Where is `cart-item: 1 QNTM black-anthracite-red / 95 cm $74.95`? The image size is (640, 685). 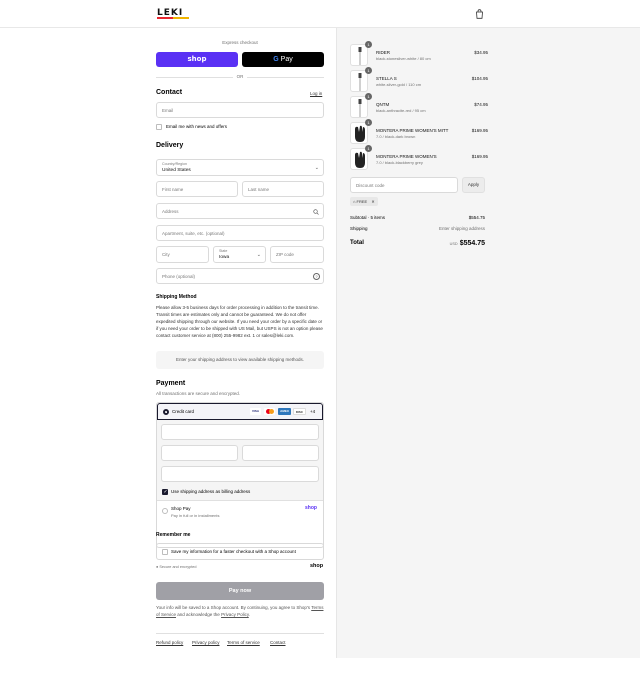 cart-item: 1 QNTM black-anthracite-red / 95 cm $74.95 is located at coordinates (419, 105).